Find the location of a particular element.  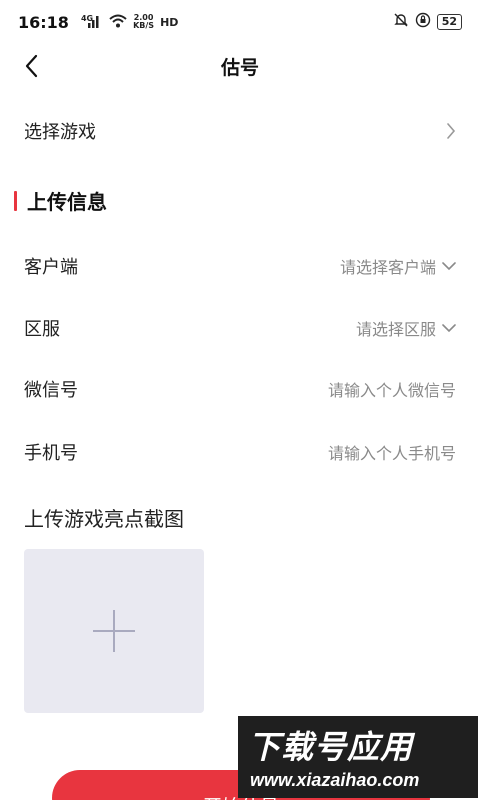

section-header: 上传信息 is located at coordinates (60, 200).